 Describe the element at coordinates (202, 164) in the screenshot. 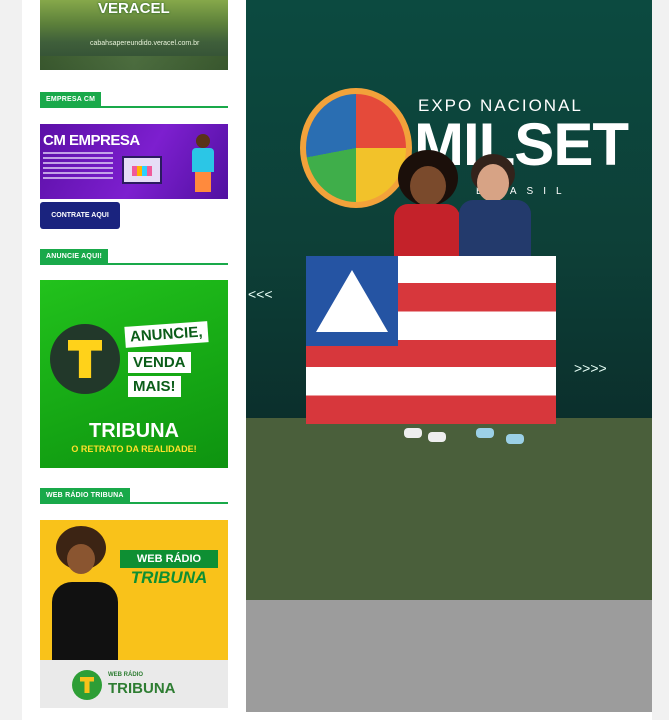

I see `person-illustration` at that location.